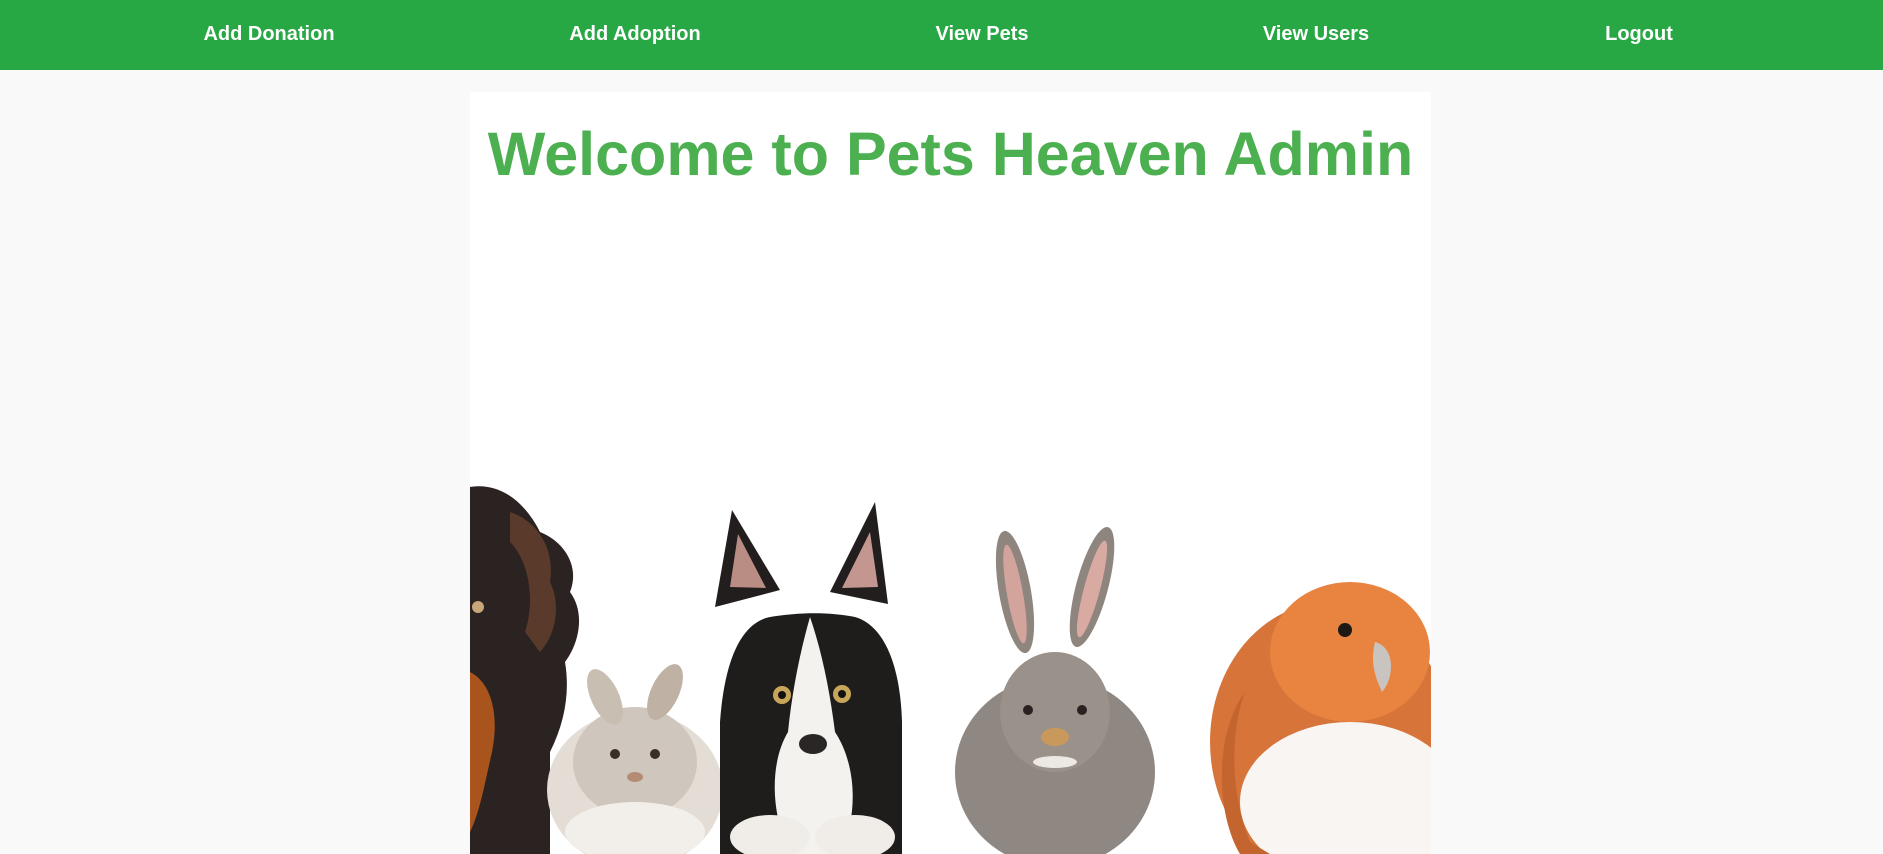 The height and width of the screenshot is (854, 1883). What do you see at coordinates (635, 759) in the screenshot?
I see `bunny-figure` at bounding box center [635, 759].